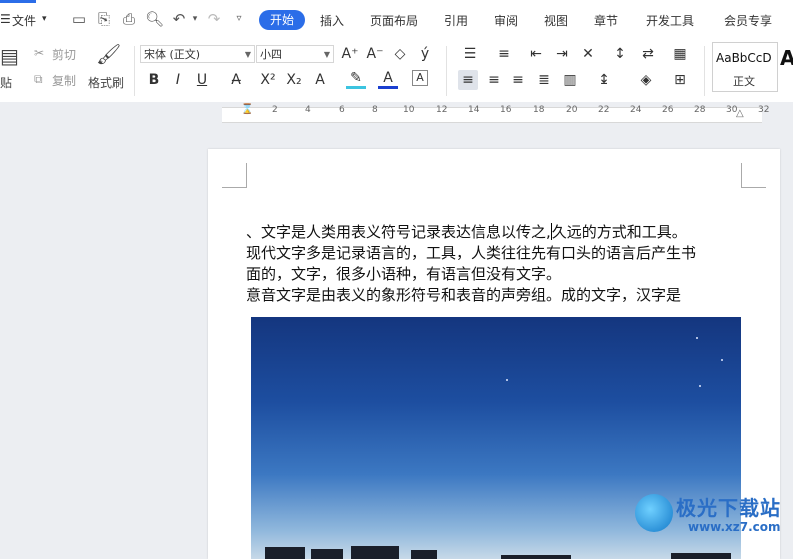 This screenshot has width=793, height=559. I want to click on tab-member: 会员专享, so click(748, 20).